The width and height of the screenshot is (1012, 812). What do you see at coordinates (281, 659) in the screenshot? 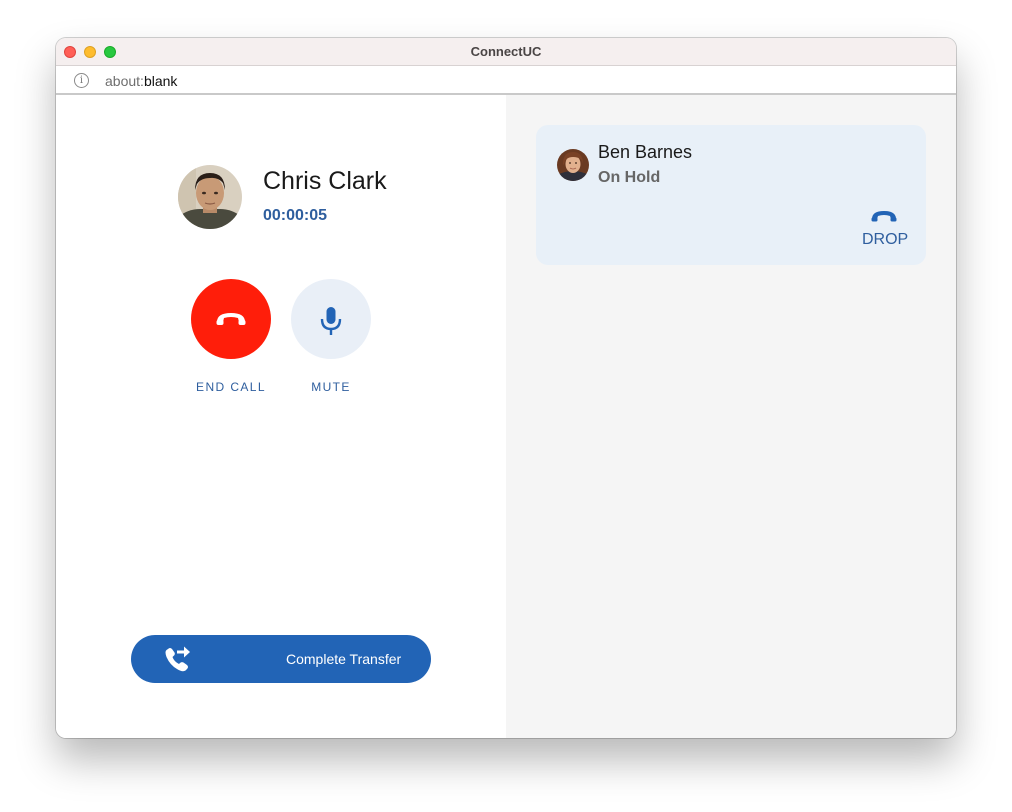
I see `complete-transfer-button: Complete Transfer` at bounding box center [281, 659].